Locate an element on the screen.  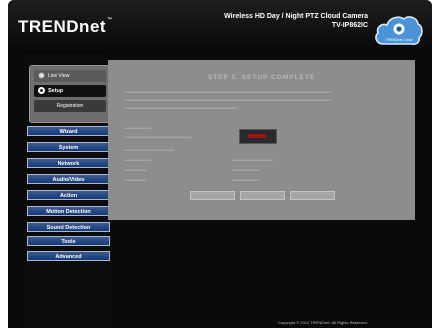
live-view-label: Live View is located at coordinates (59, 76).